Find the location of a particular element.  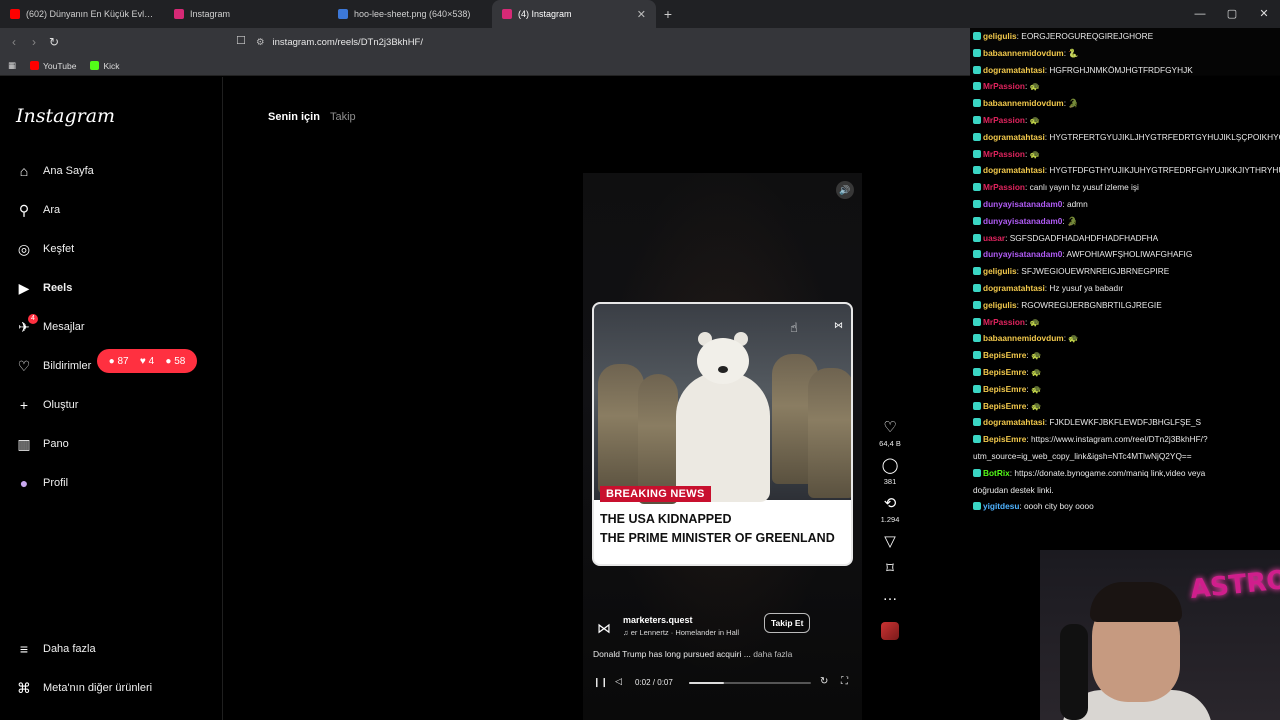

plus-icon: + is located at coordinates (24, 405).